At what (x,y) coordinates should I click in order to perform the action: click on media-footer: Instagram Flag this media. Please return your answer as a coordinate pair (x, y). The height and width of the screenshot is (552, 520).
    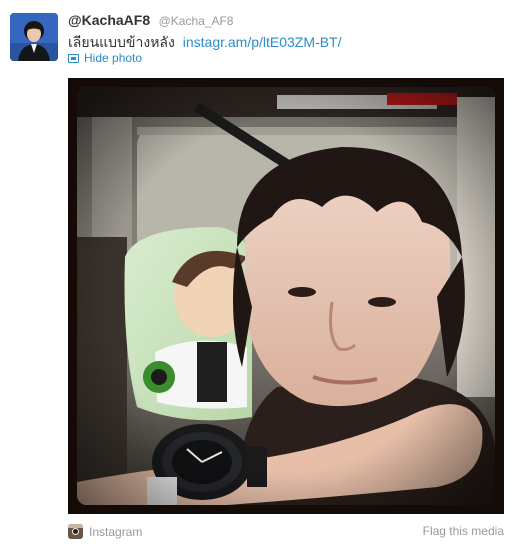
    Looking at the image, I should click on (286, 533).